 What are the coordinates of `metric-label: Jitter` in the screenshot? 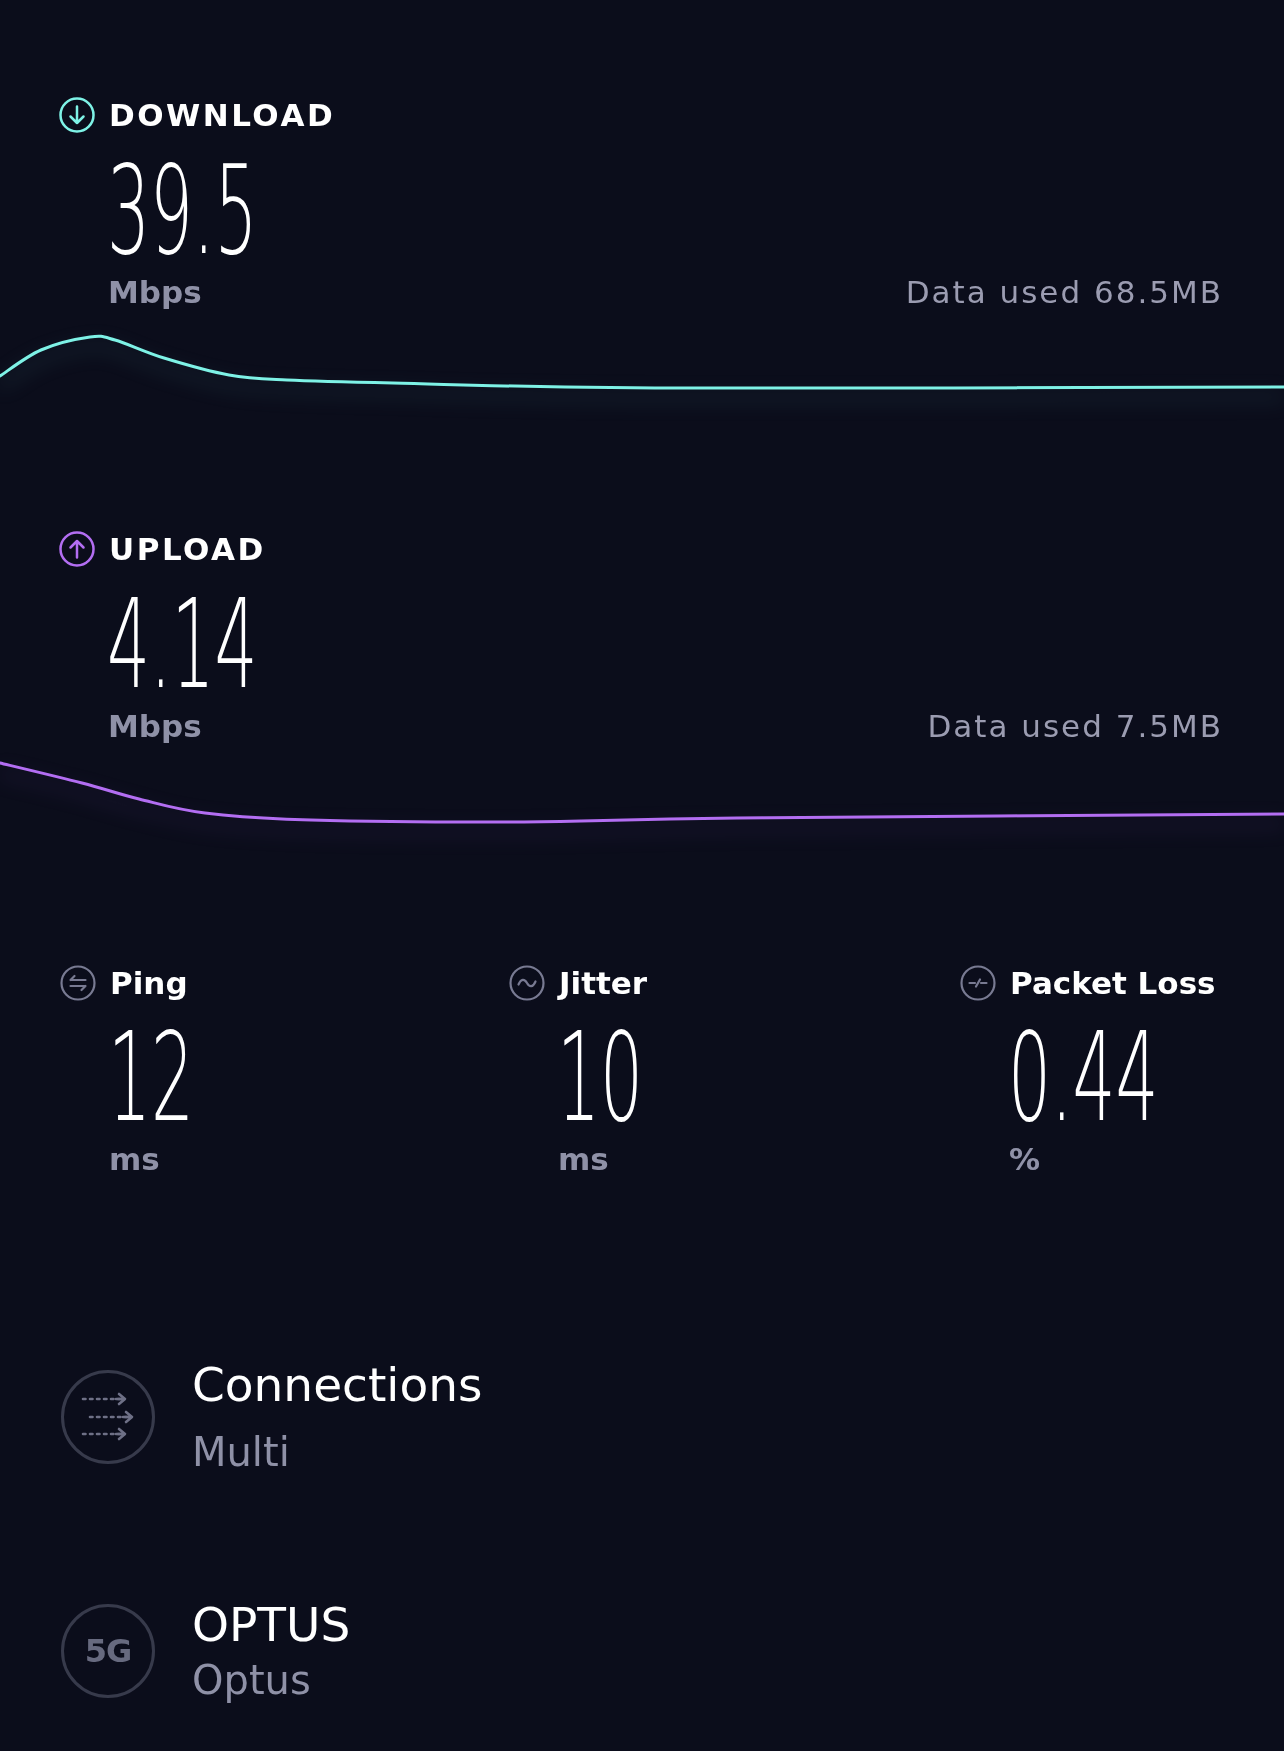 It's located at (603, 983).